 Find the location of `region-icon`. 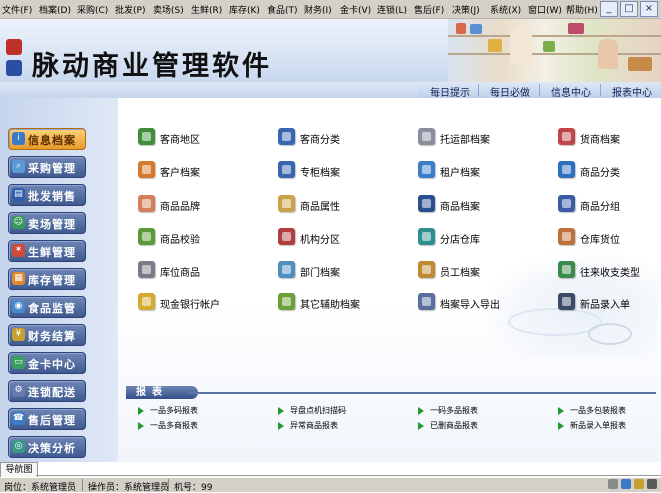

region-icon is located at coordinates (146, 136).